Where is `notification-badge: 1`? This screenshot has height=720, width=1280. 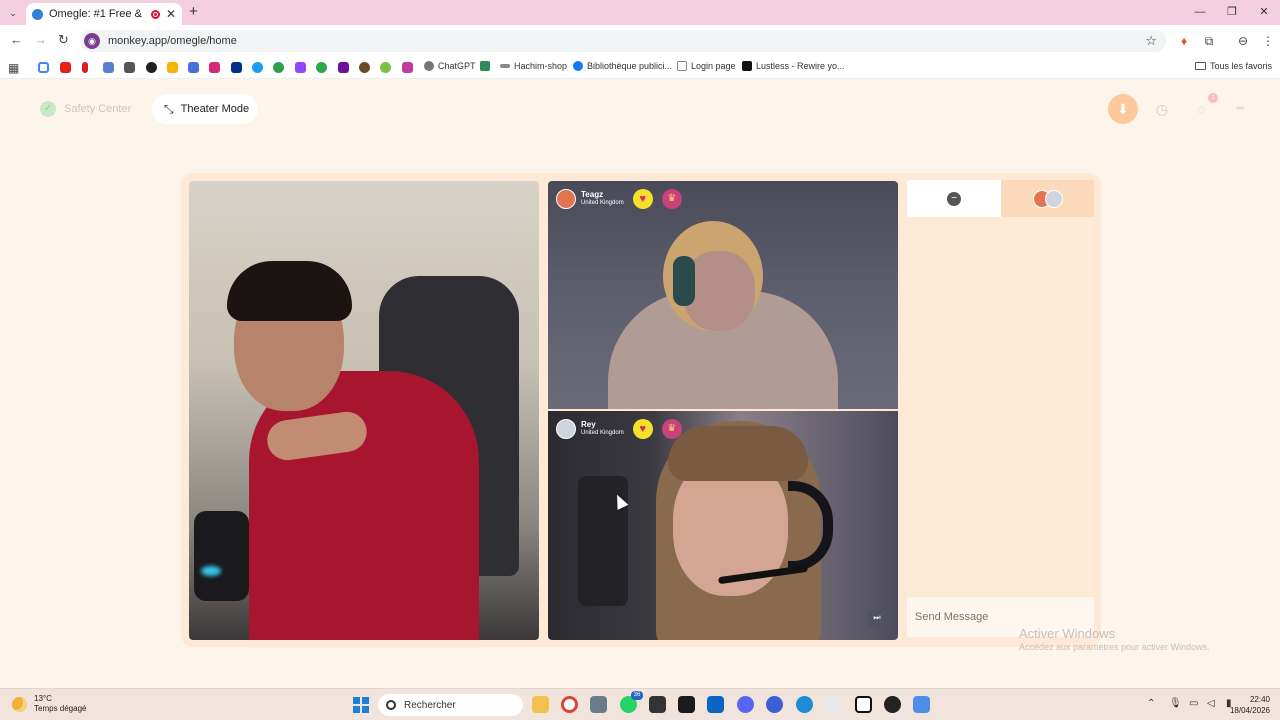 notification-badge: 1 is located at coordinates (1213, 98).